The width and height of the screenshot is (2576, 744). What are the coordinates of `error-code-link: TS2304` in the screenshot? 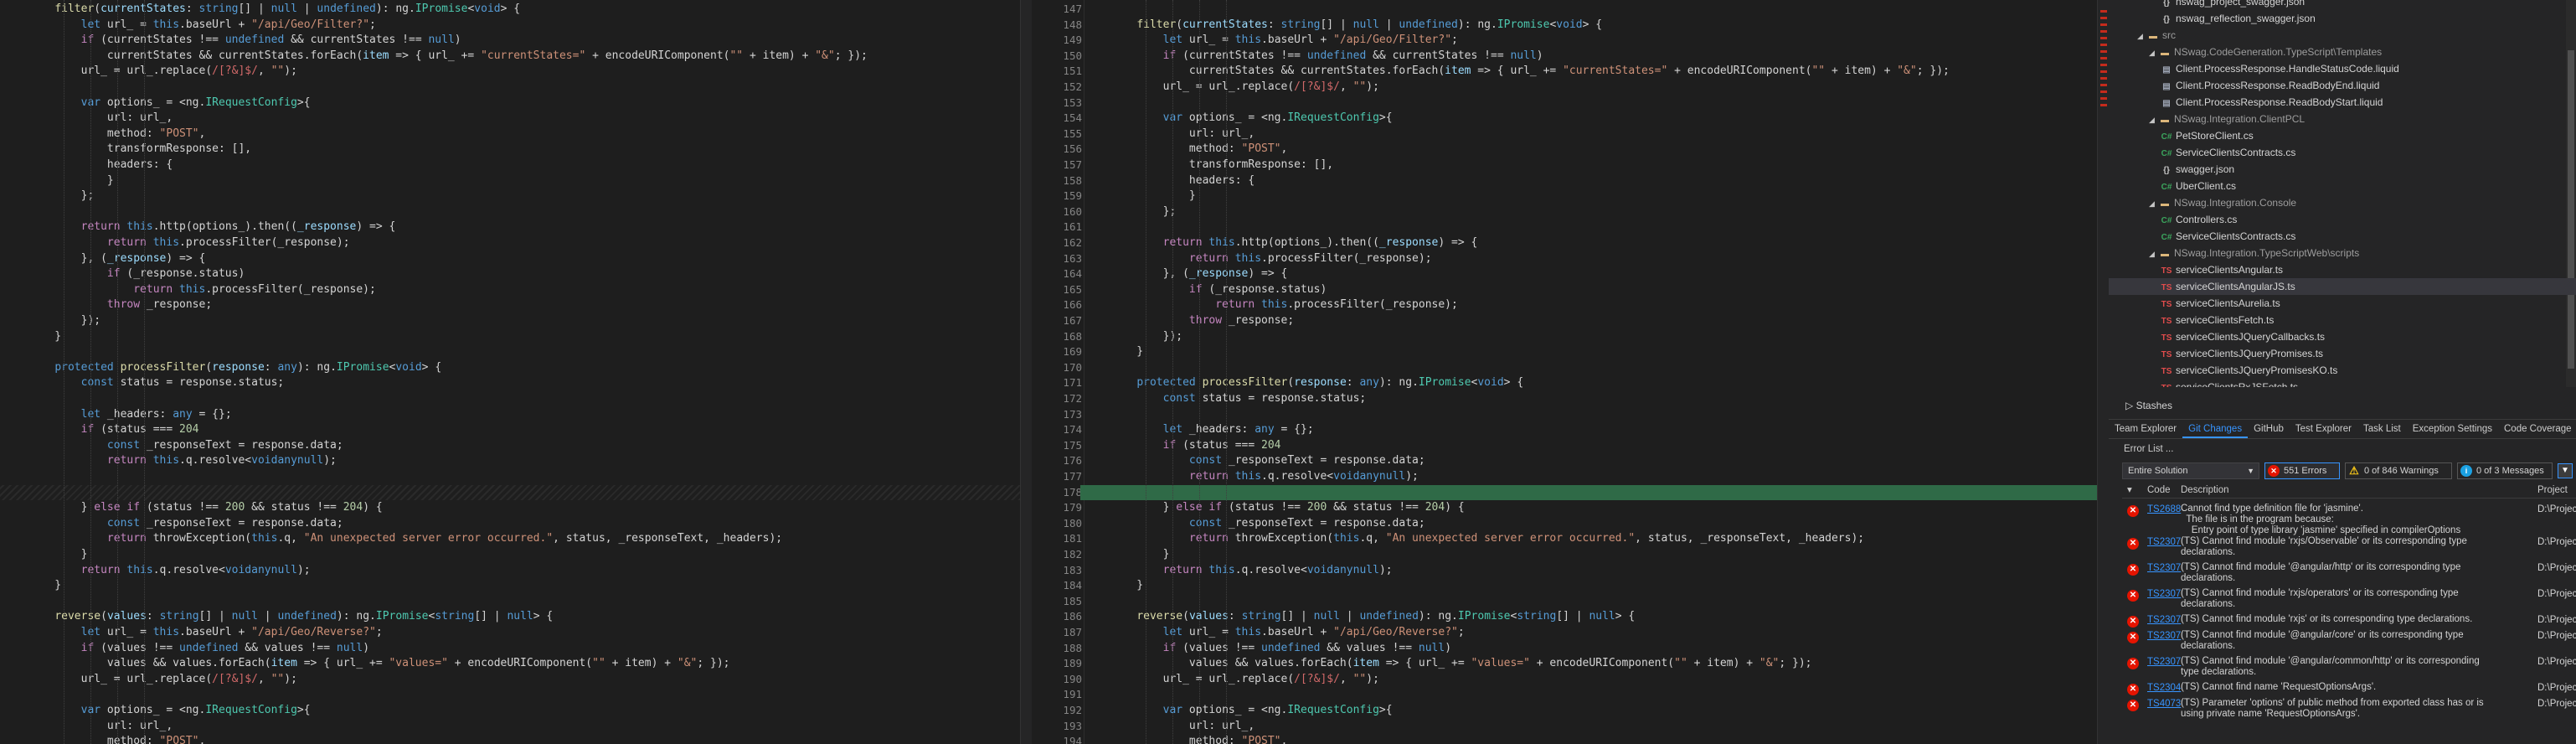 It's located at (2164, 688).